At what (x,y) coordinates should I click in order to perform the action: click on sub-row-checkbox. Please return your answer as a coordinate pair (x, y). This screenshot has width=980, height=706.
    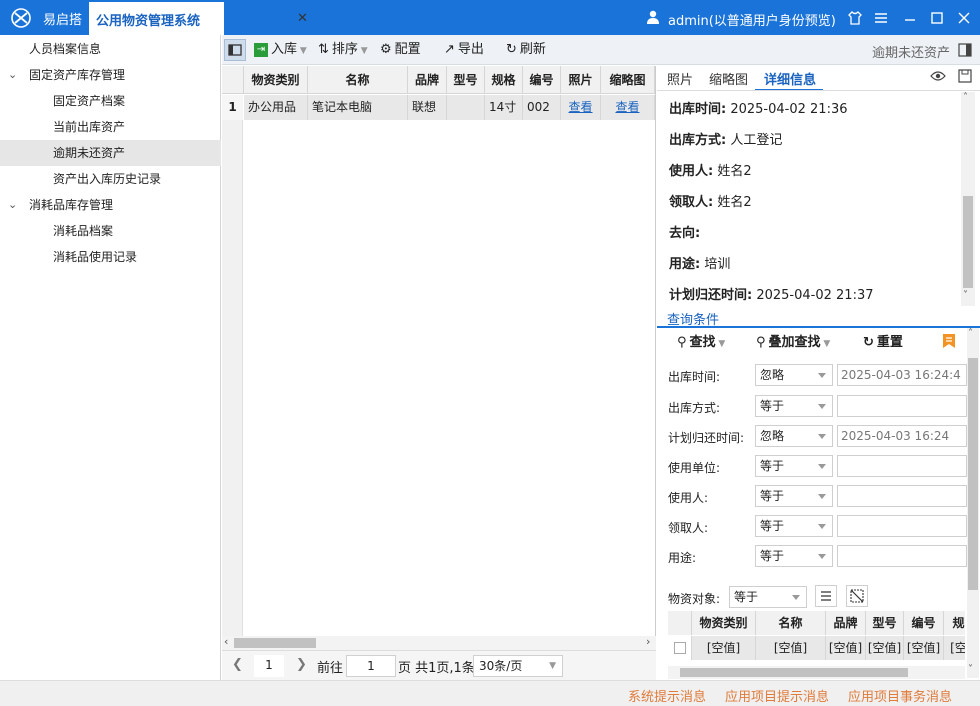
    Looking at the image, I should click on (680, 648).